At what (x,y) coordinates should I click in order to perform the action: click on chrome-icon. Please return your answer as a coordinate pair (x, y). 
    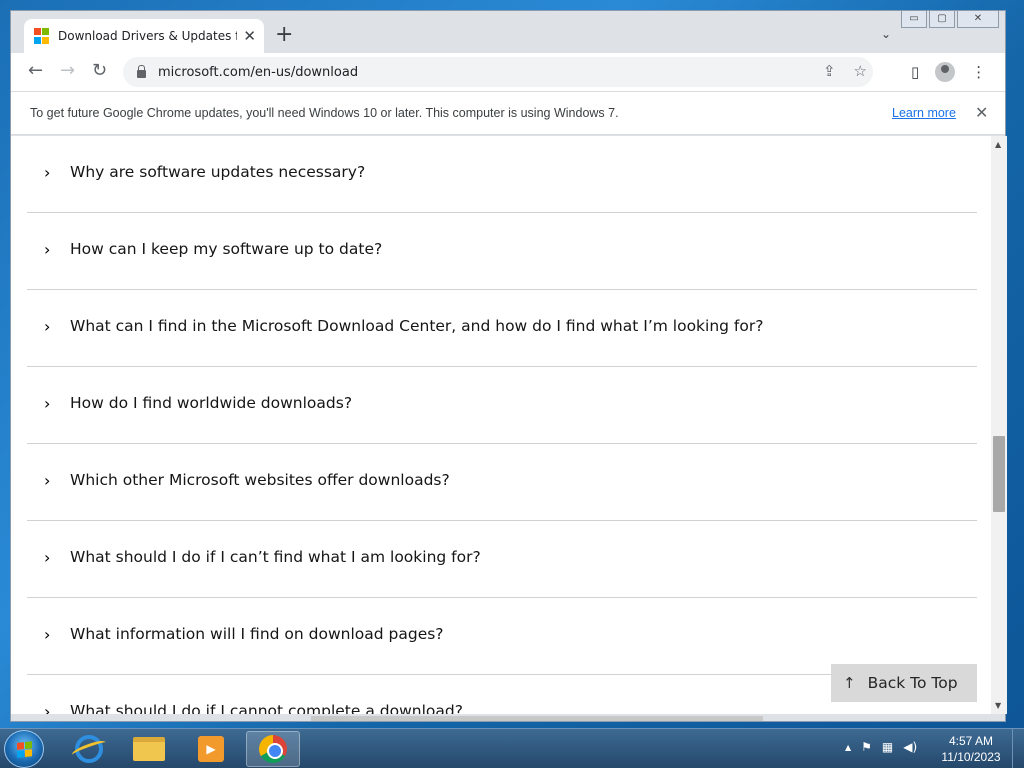
    Looking at the image, I should click on (273, 749).